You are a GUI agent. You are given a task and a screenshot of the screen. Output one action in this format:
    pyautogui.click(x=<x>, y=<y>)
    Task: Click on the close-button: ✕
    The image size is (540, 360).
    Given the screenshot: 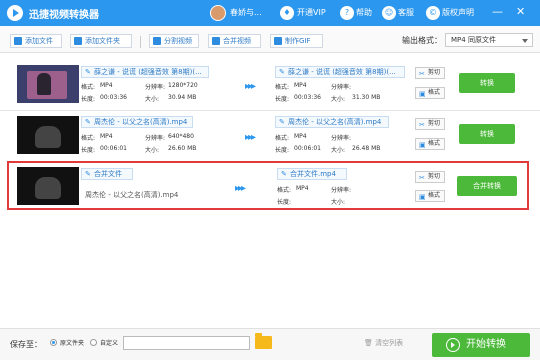 What is the action you would take?
    pyautogui.click(x=520, y=12)
    